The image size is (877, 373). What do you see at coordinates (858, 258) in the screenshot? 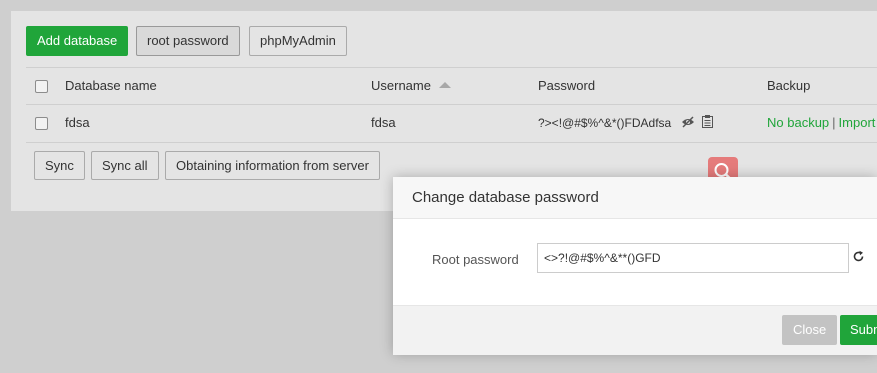
I see `refresh-icon` at bounding box center [858, 258].